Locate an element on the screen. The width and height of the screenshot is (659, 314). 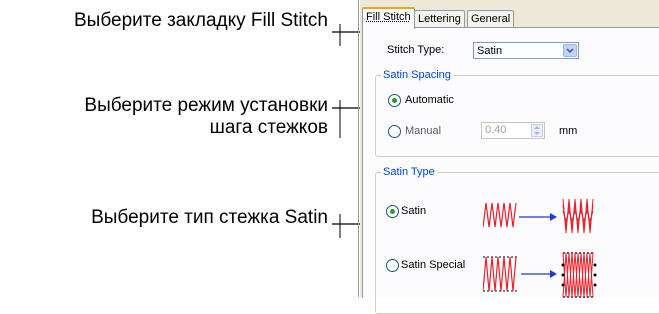
satin-special-zigzag-icon is located at coordinates (500, 274).